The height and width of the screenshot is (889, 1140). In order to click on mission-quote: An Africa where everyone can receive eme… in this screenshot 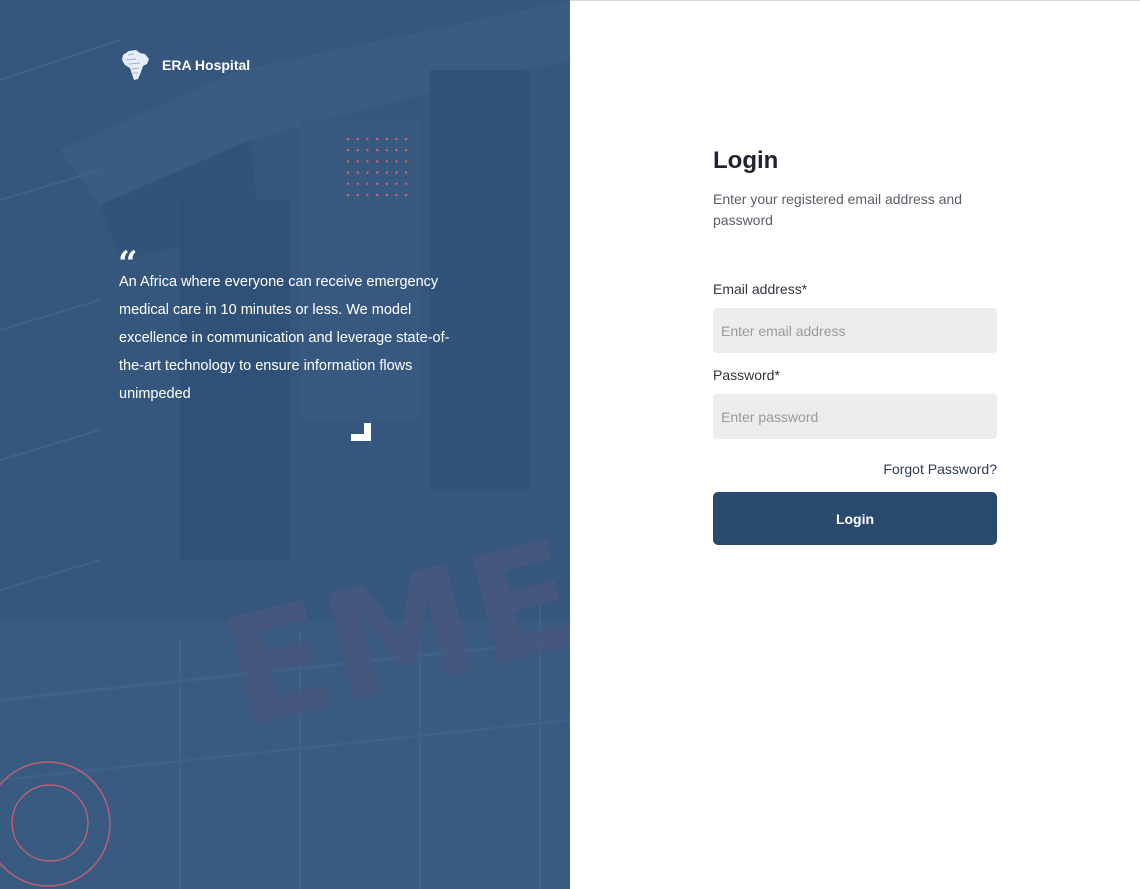, I will do `click(284, 338)`.